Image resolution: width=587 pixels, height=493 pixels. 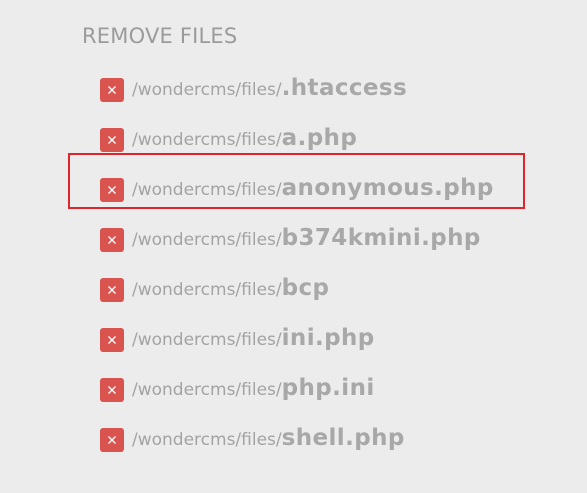 I want to click on file-name: php.ini, so click(x=328, y=388).